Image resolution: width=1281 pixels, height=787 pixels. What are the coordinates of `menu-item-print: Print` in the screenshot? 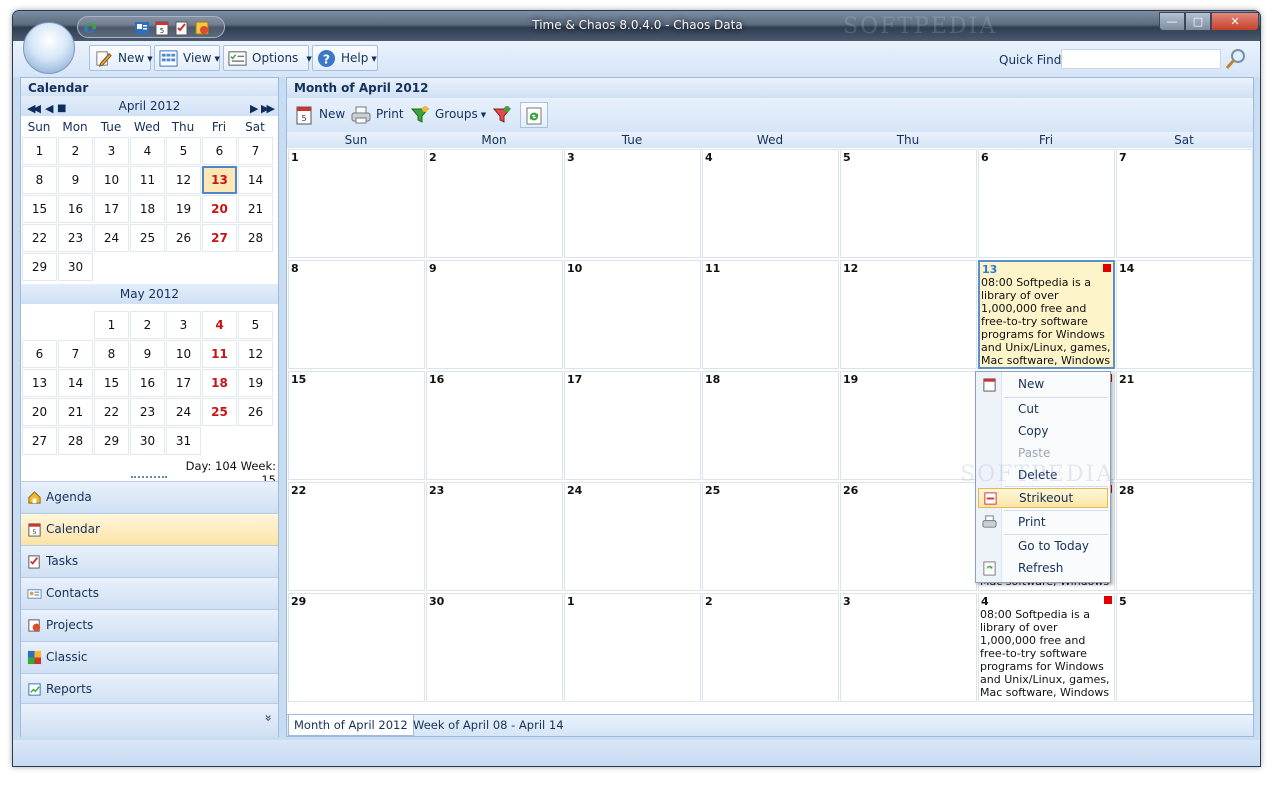 It's located at (1043, 523).